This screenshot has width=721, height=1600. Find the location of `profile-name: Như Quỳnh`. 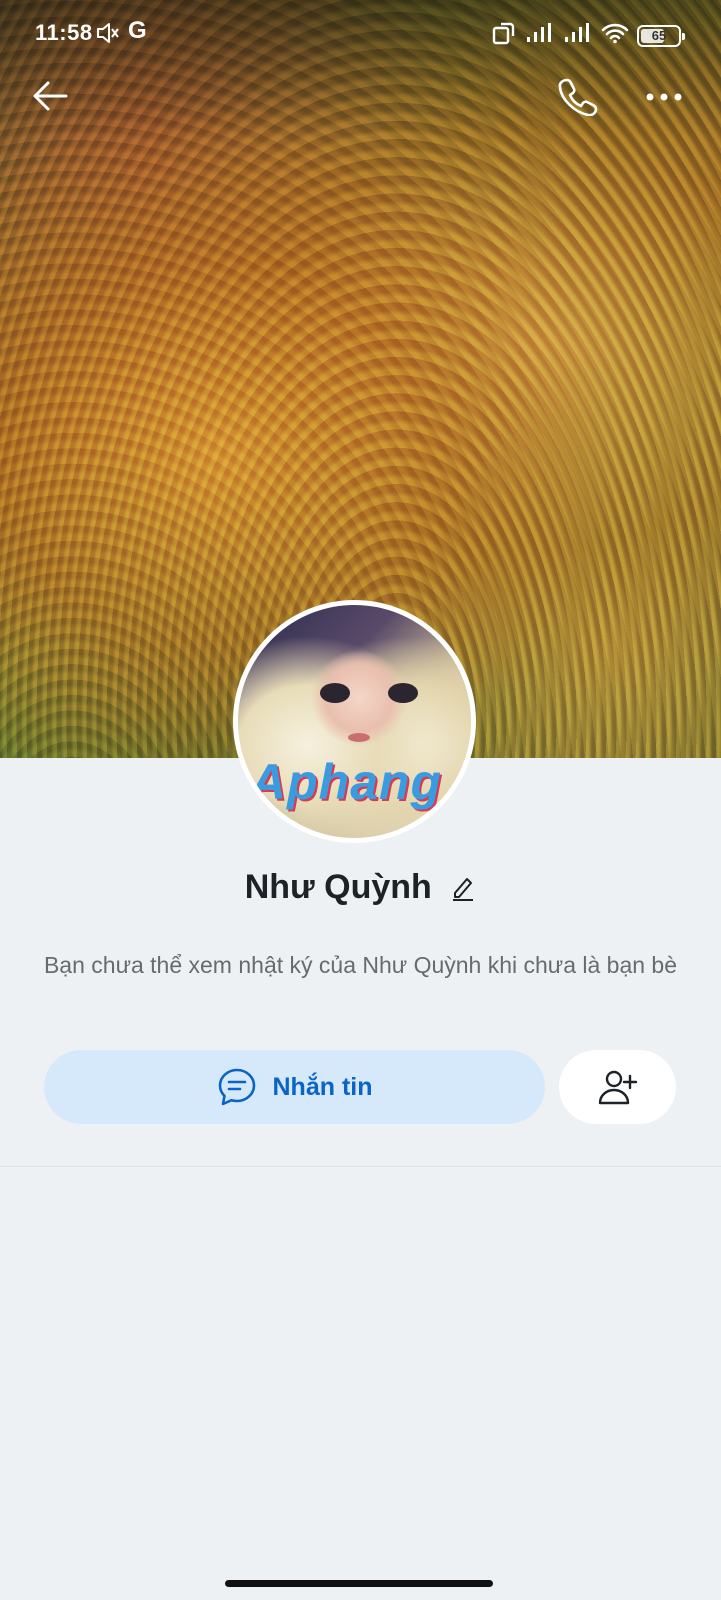

profile-name: Như Quỳnh is located at coordinates (338, 887).